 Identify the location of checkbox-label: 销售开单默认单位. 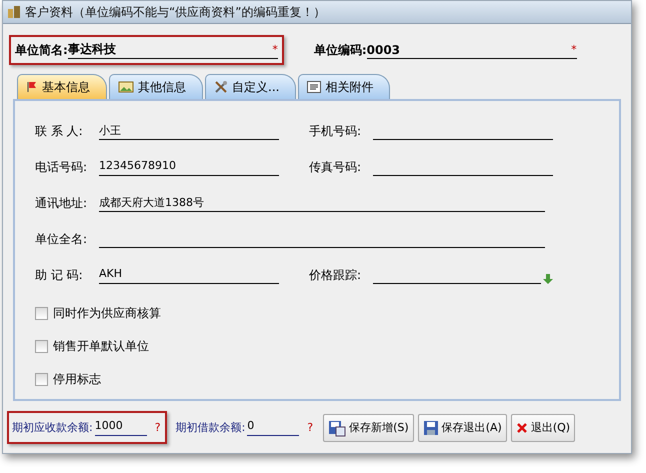
(101, 346).